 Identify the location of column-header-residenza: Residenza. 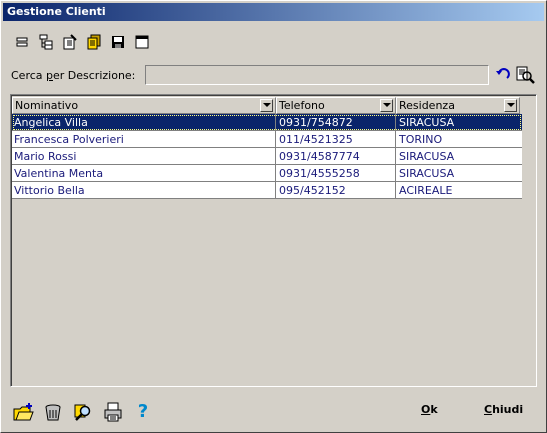
(458, 105).